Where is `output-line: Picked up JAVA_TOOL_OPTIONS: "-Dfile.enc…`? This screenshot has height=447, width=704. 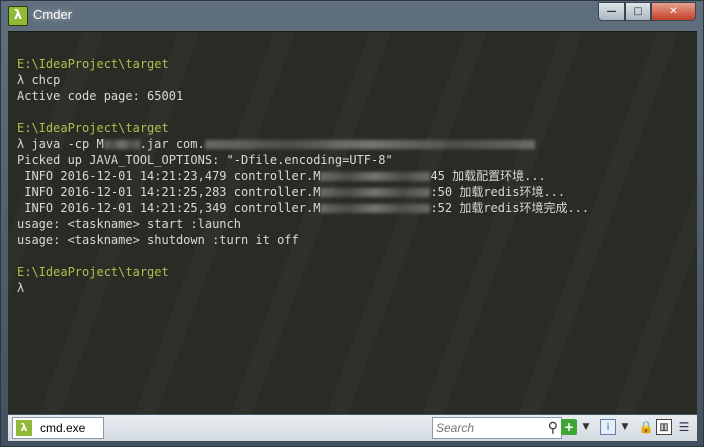
output-line: Picked up JAVA_TOOL_OPTIONS: "-Dfile.enc… is located at coordinates (205, 160).